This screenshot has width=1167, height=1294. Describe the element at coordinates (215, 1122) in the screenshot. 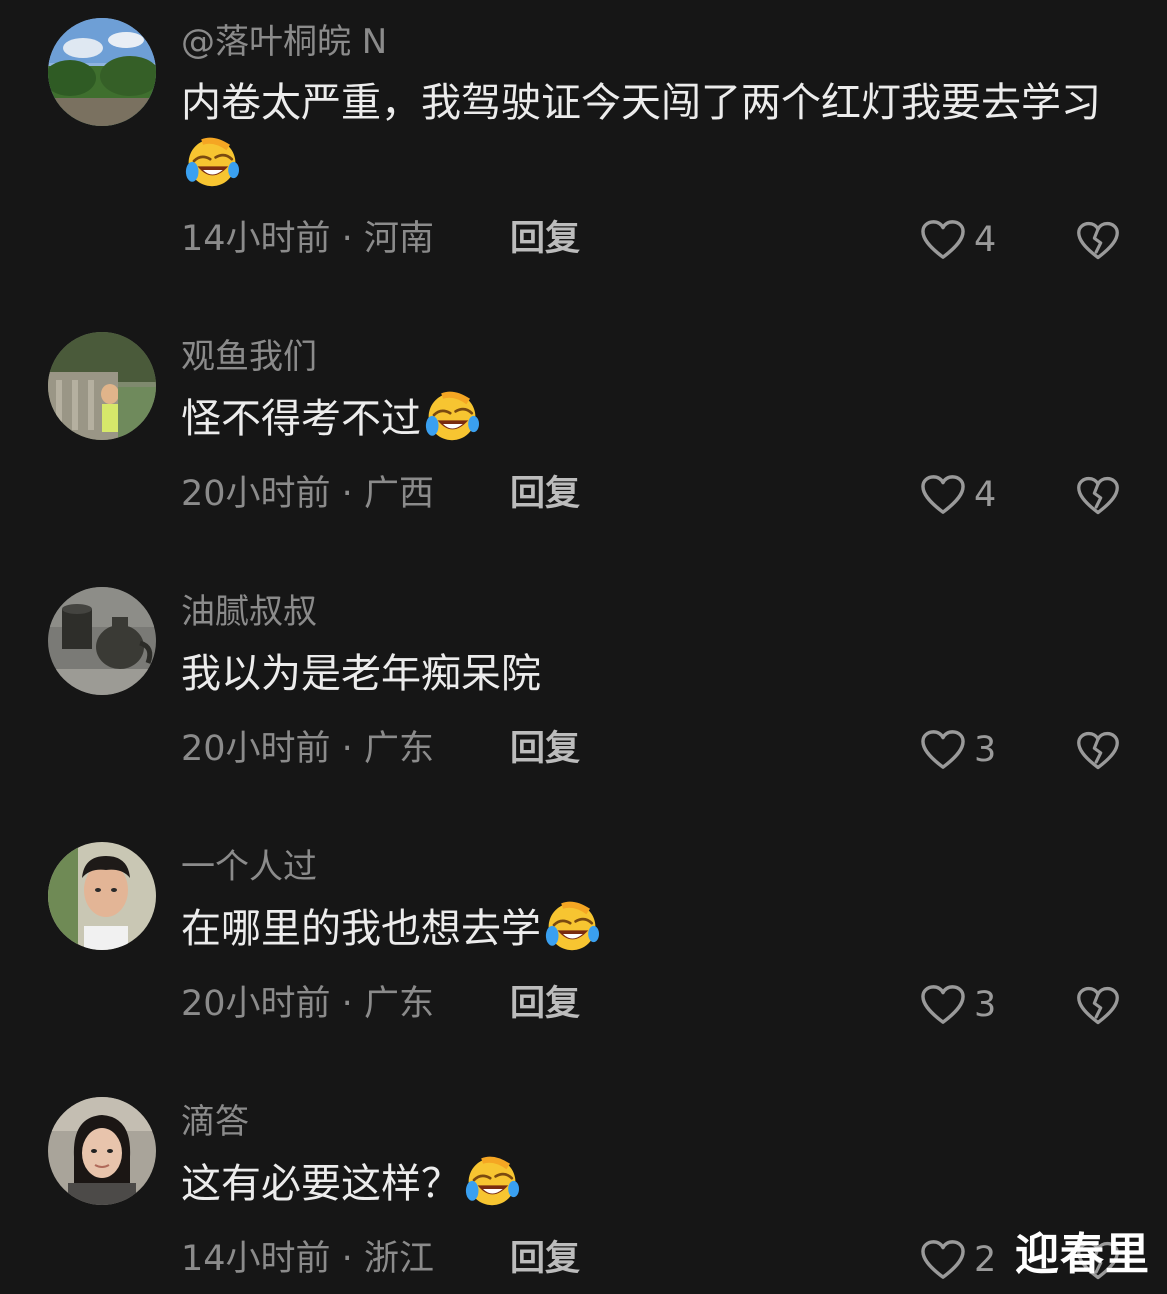

I see `username: 滴答` at that location.